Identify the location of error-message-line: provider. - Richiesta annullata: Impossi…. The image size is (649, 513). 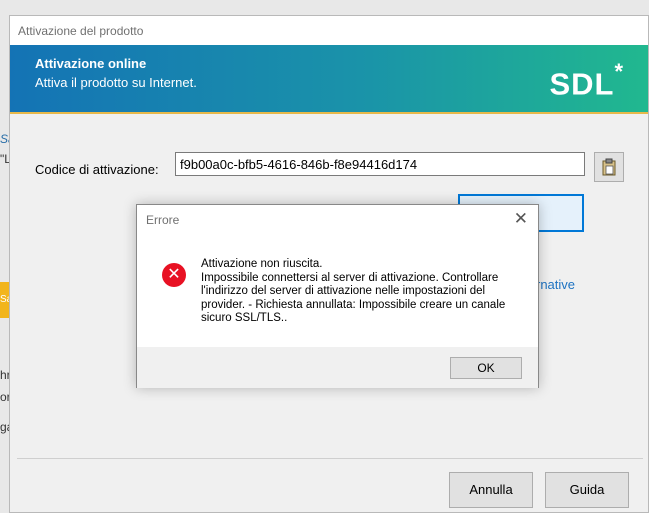
(353, 304).